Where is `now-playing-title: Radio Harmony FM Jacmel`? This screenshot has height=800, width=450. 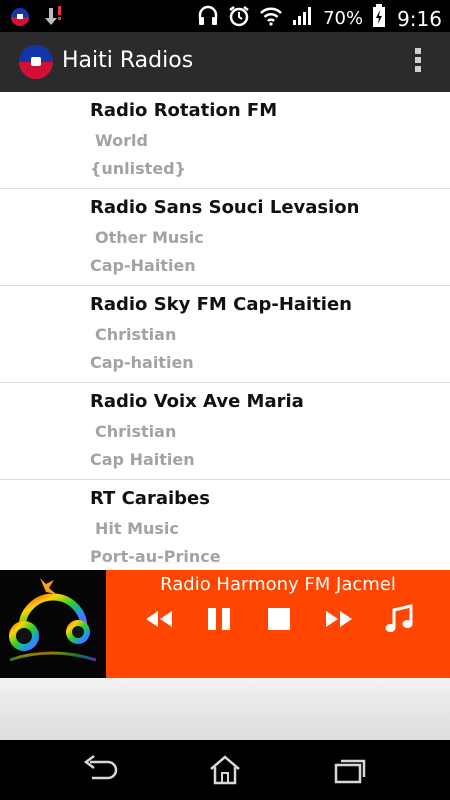
now-playing-title: Radio Harmony FM Jacmel is located at coordinates (278, 584).